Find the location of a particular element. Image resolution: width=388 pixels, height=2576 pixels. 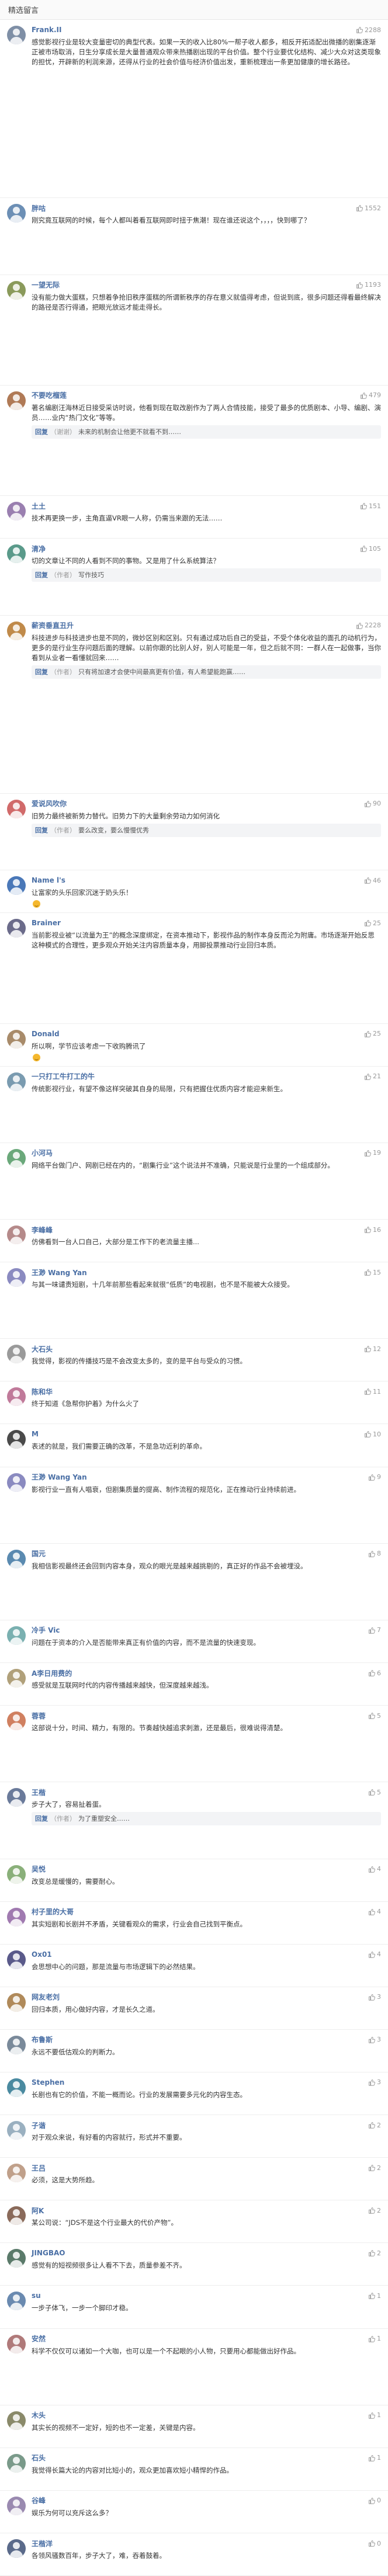

comment-author: 爱说风吹你 is located at coordinates (50, 803).